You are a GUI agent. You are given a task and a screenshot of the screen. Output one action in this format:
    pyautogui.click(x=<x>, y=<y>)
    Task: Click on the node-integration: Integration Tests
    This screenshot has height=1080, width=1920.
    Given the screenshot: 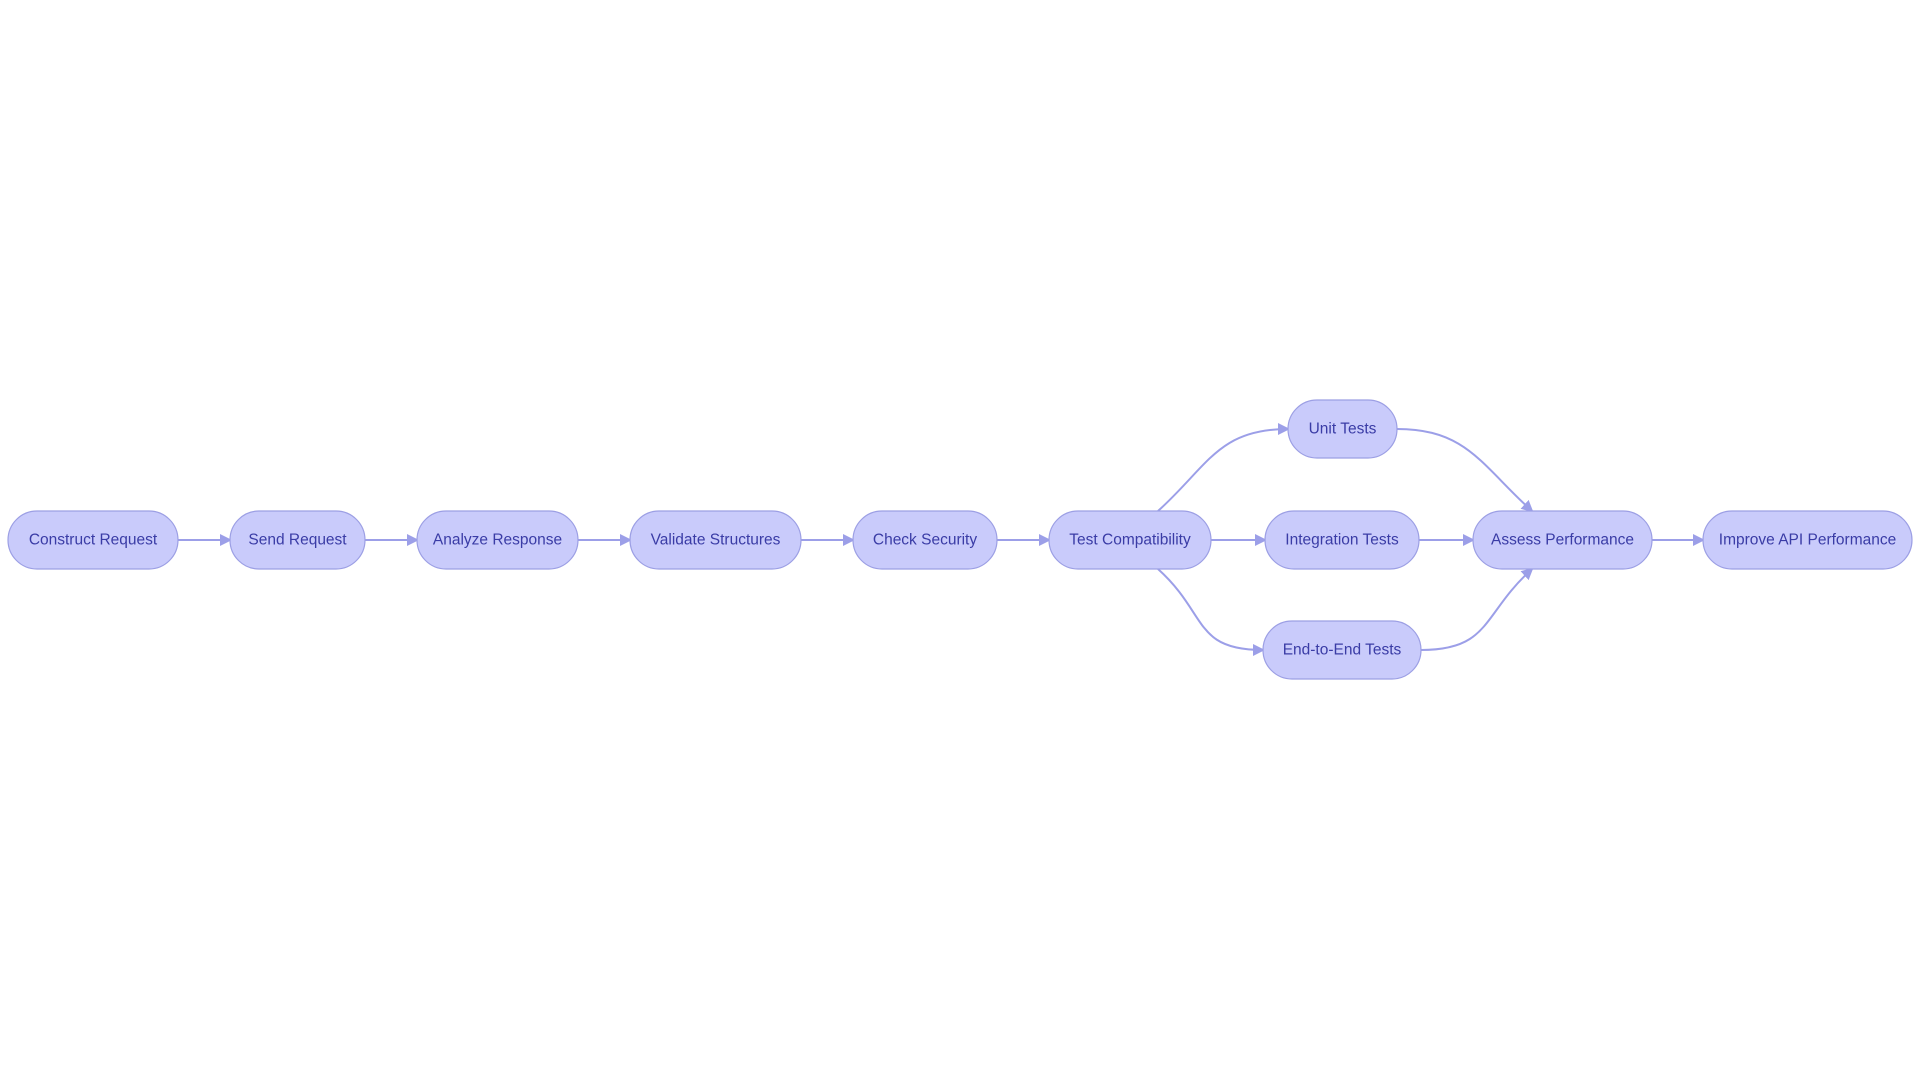 What is the action you would take?
    pyautogui.click(x=1342, y=540)
    